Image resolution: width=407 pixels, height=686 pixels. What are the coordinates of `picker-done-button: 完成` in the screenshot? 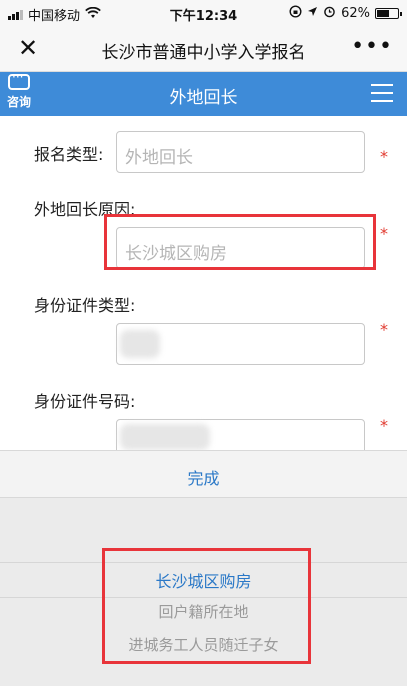 It's located at (203, 477).